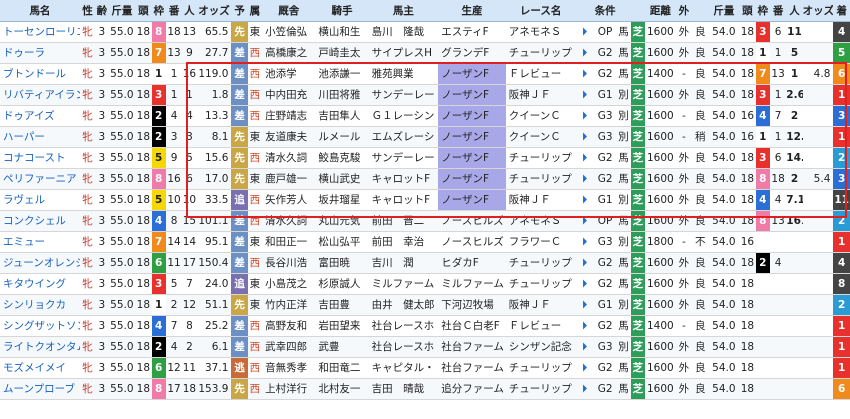 The height and width of the screenshot is (419, 850). I want to click on jockey-cell: 松山弘平, so click(342, 242).